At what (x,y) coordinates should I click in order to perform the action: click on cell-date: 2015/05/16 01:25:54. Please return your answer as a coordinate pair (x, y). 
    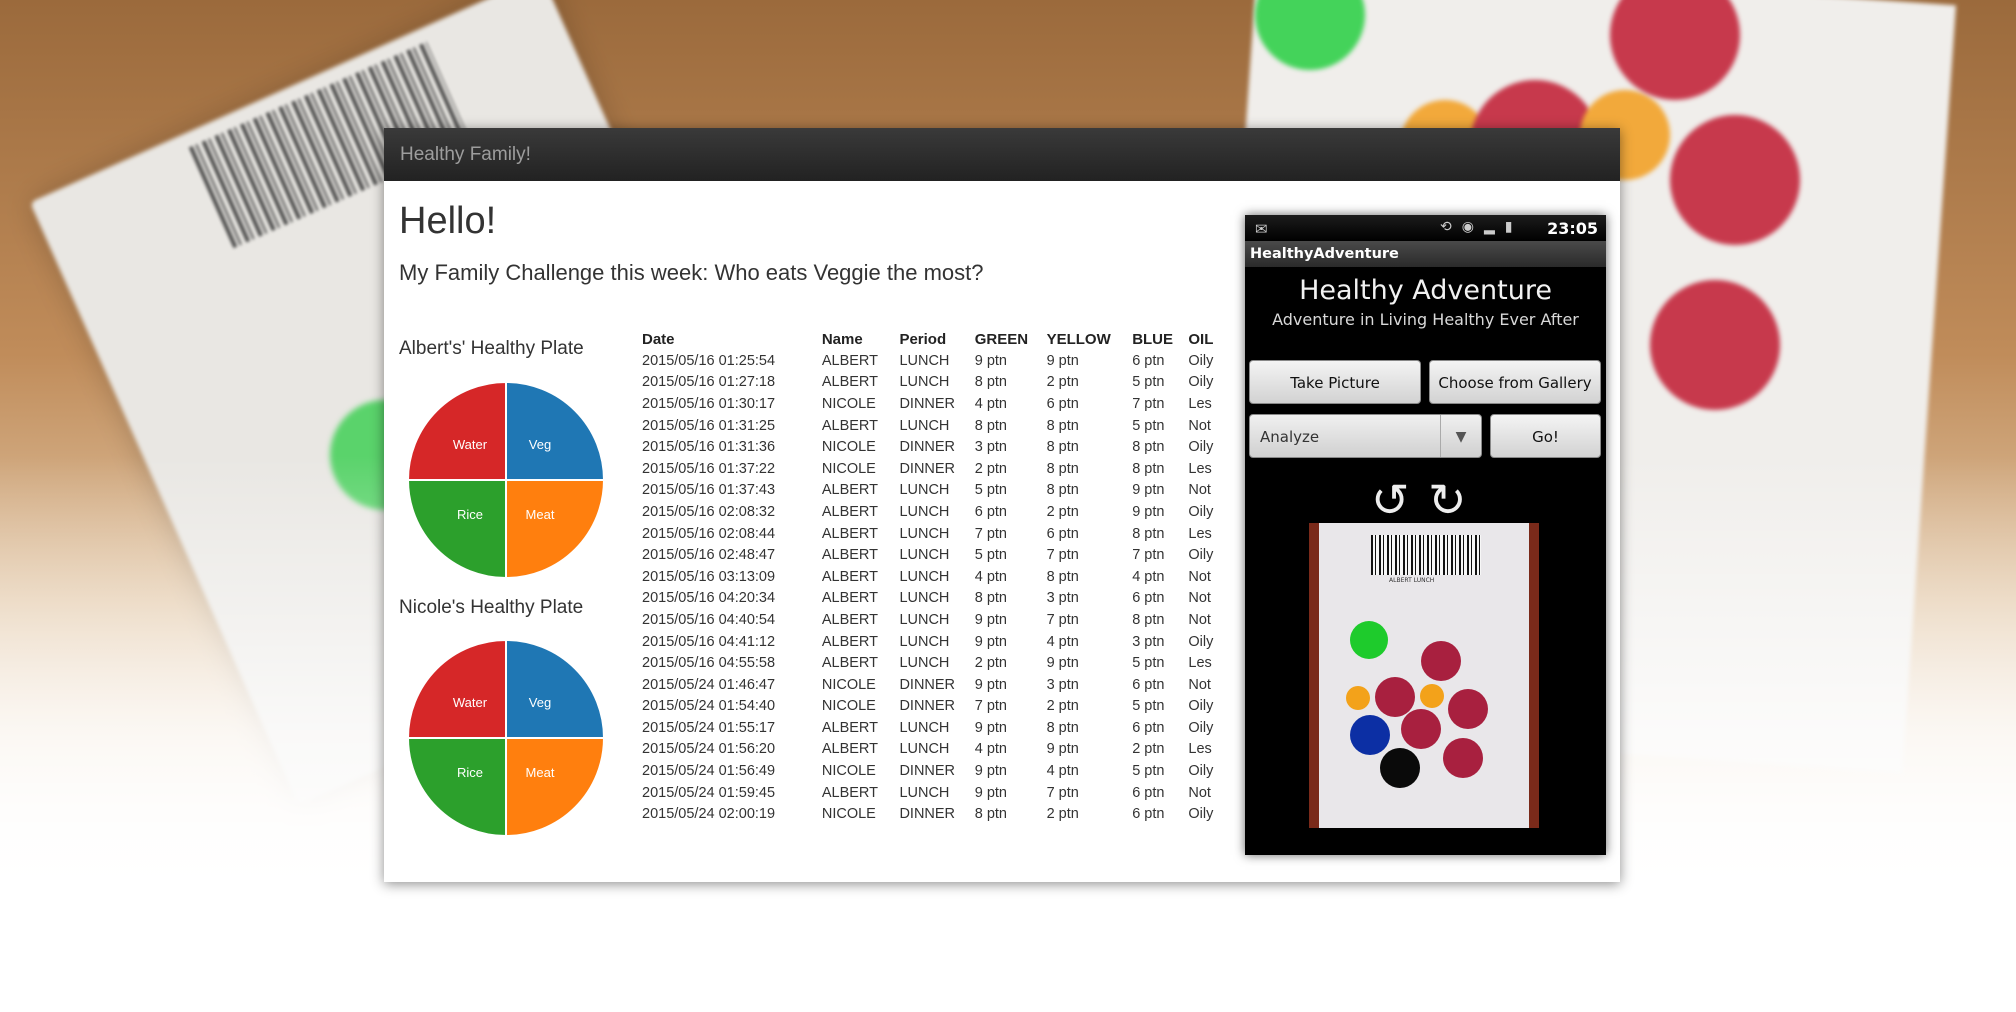
    Looking at the image, I should click on (709, 360).